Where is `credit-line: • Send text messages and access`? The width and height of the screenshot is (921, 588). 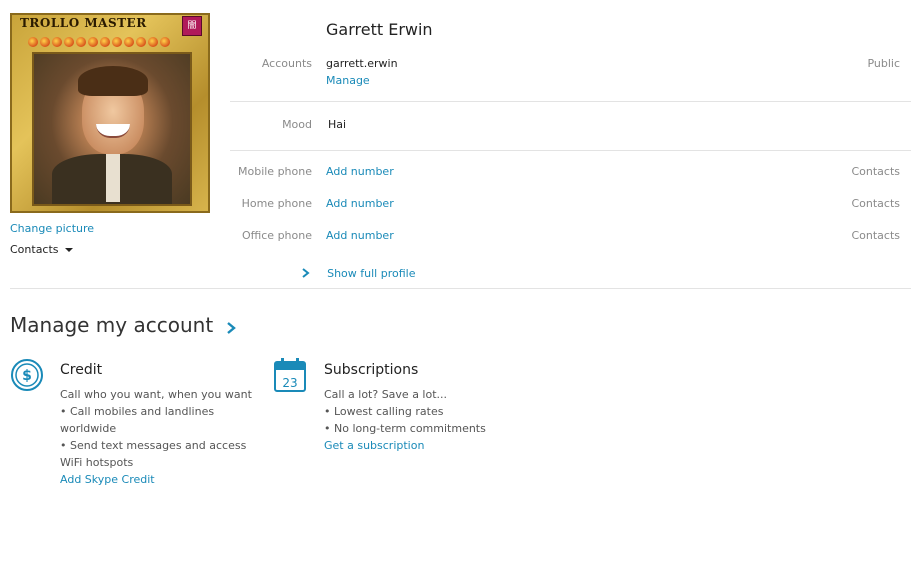 credit-line: • Send text messages and access is located at coordinates (153, 445).